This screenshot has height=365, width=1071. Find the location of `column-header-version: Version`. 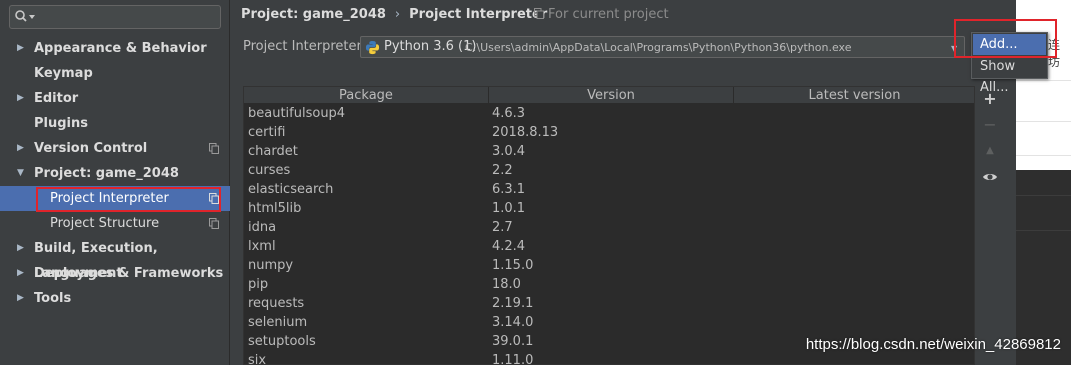

column-header-version: Version is located at coordinates (611, 95).